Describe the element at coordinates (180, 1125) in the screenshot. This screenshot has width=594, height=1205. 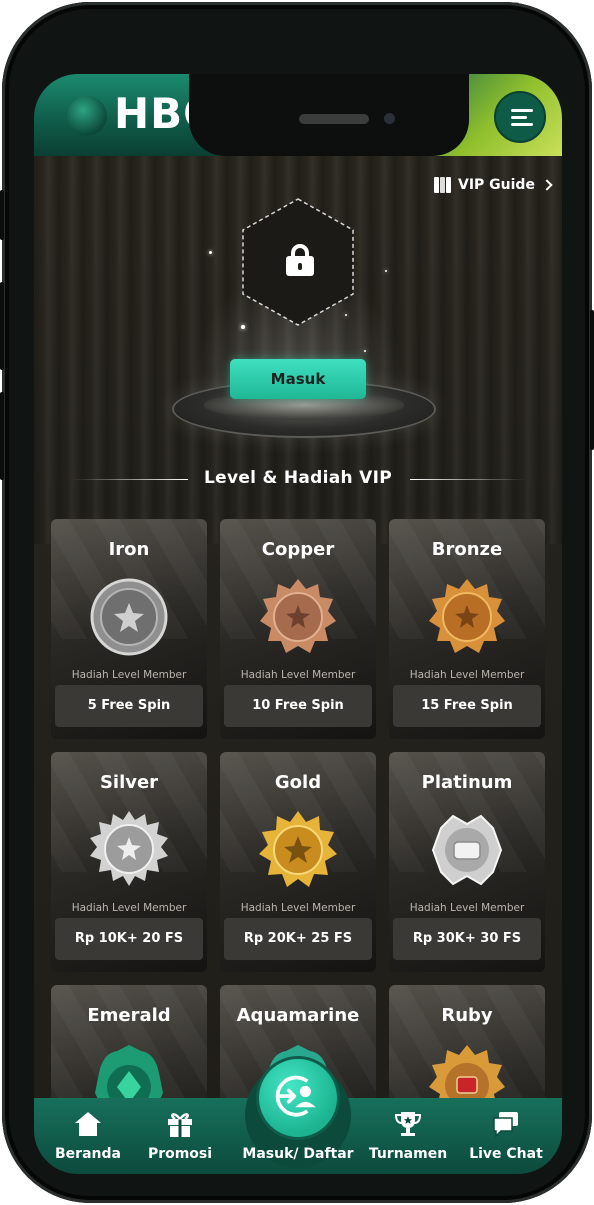
I see `gift-icon` at that location.